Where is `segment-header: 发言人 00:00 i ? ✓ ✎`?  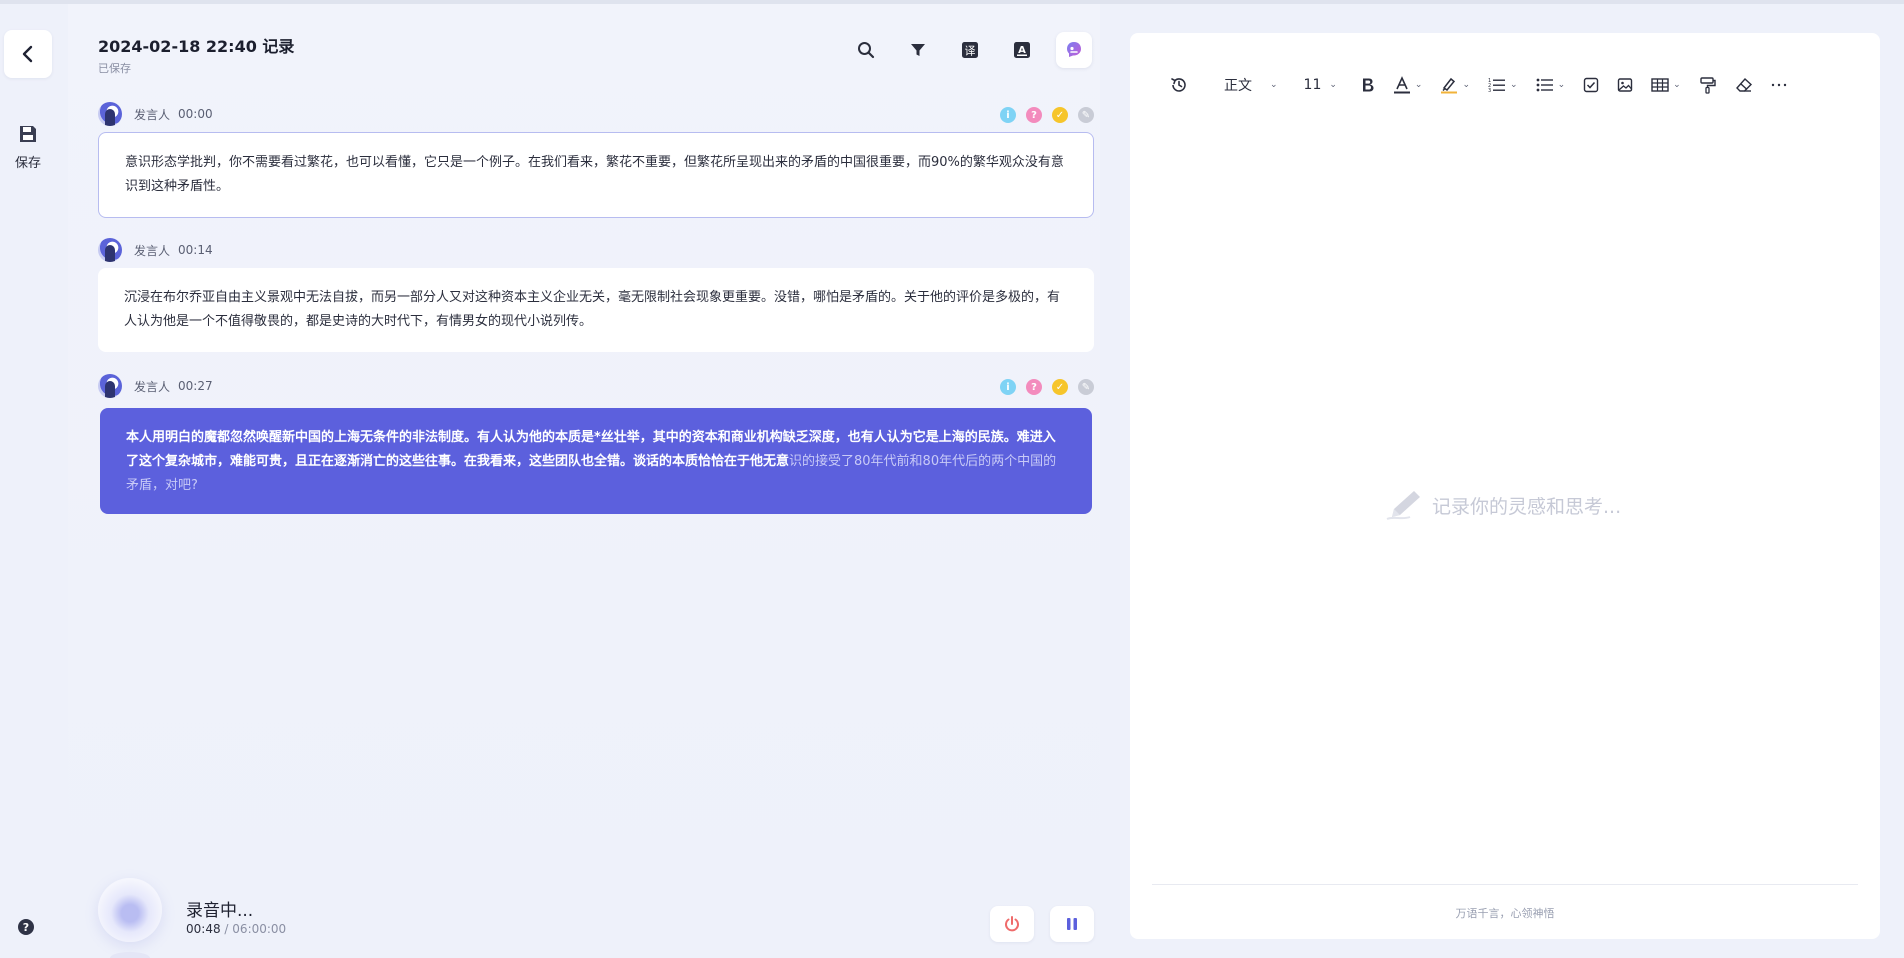 segment-header: 发言人 00:00 i ? ✓ ✎ is located at coordinates (596, 114).